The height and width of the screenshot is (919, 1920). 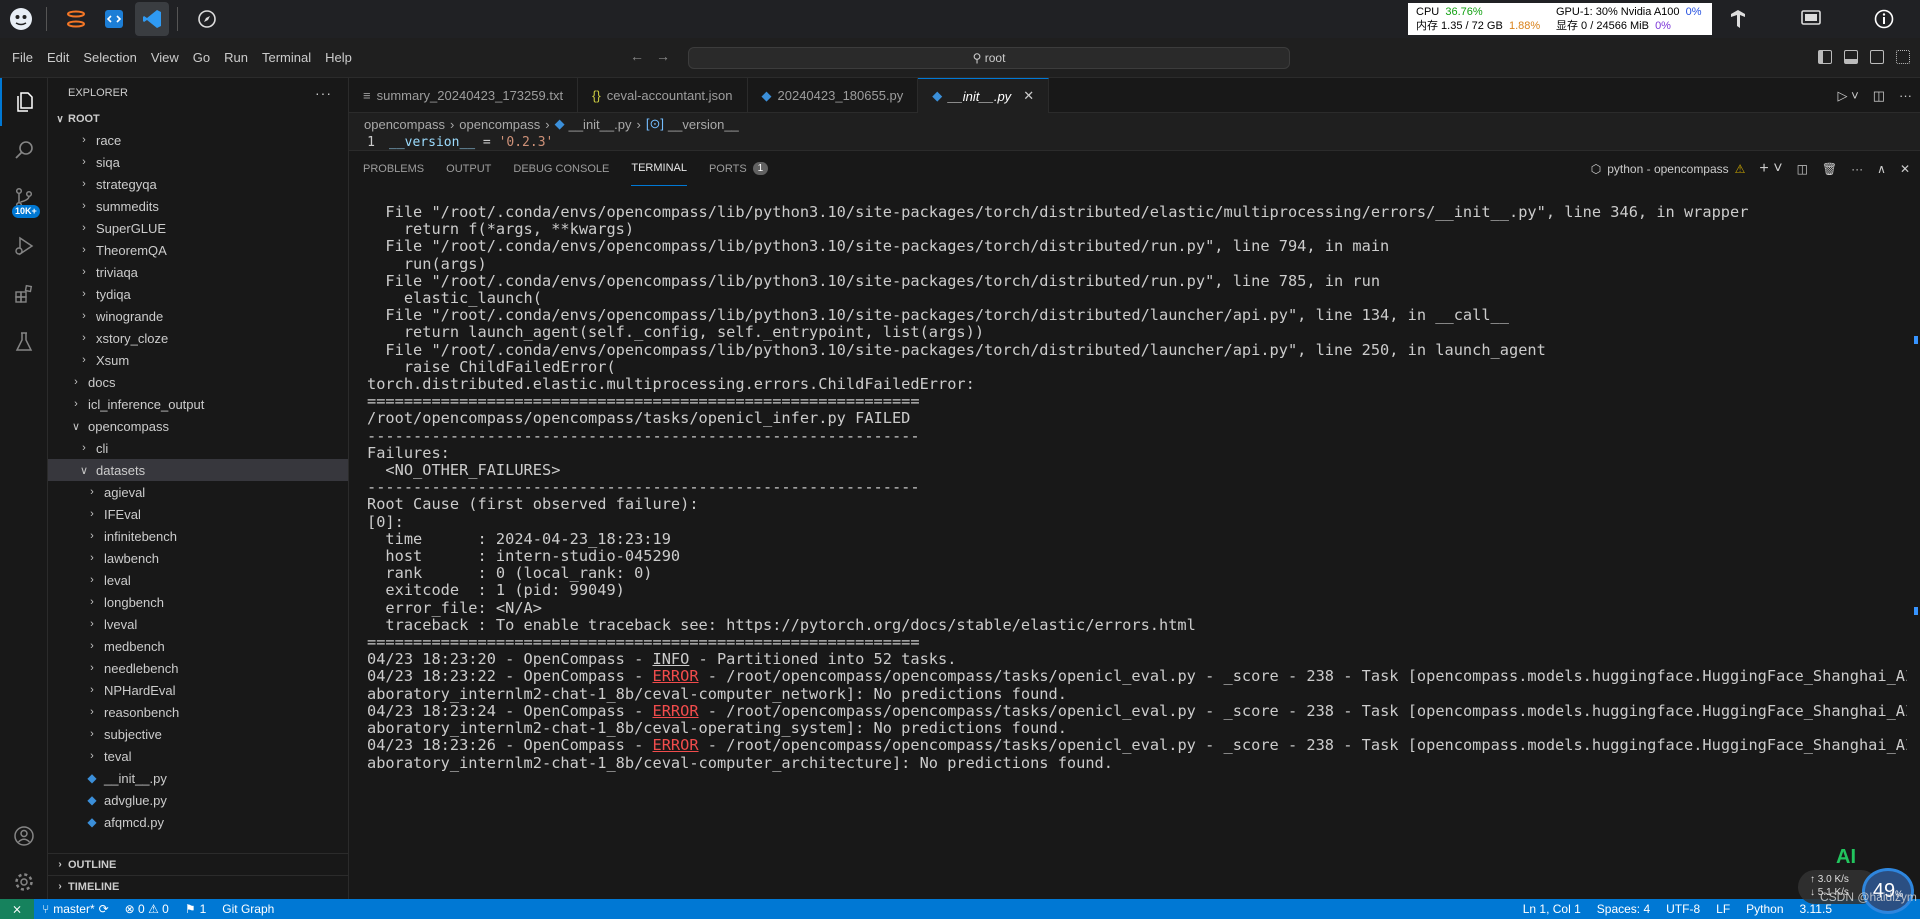 What do you see at coordinates (1802, 169) in the screenshot?
I see `split-terminal-icon: ◫` at bounding box center [1802, 169].